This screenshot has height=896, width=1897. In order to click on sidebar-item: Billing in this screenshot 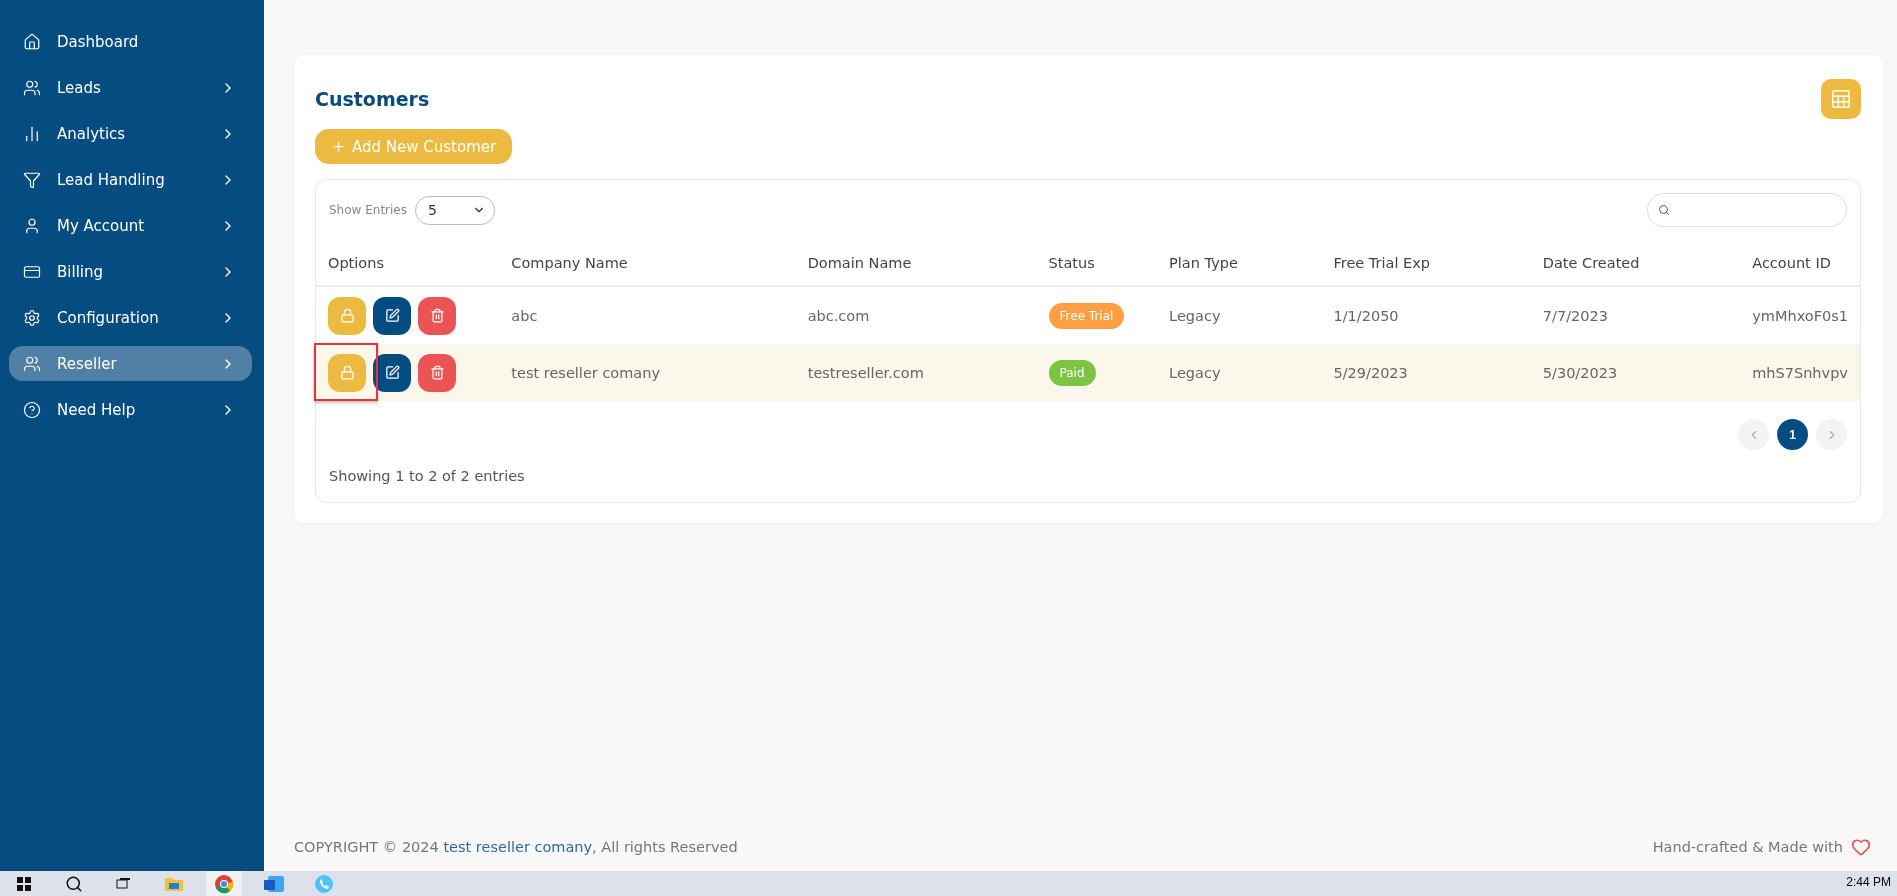, I will do `click(130, 271)`.